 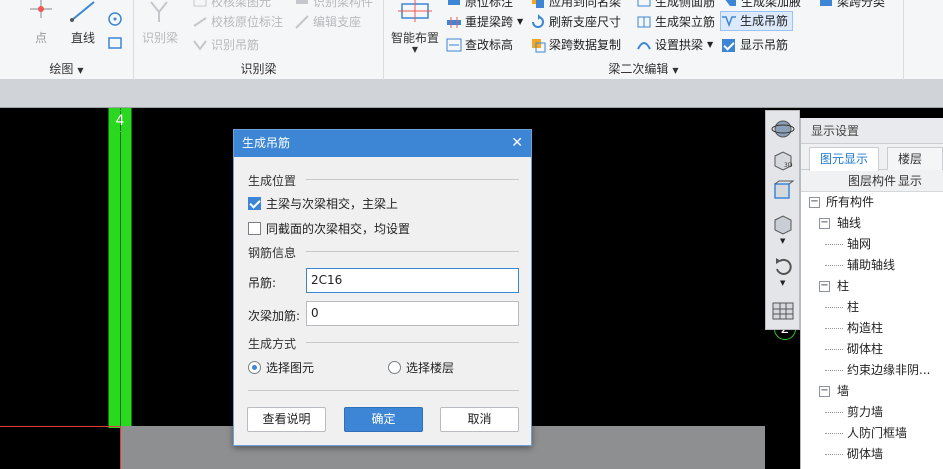 I want to click on re-extract-span-button: 重提梁跨 ▼, so click(x=484, y=22).